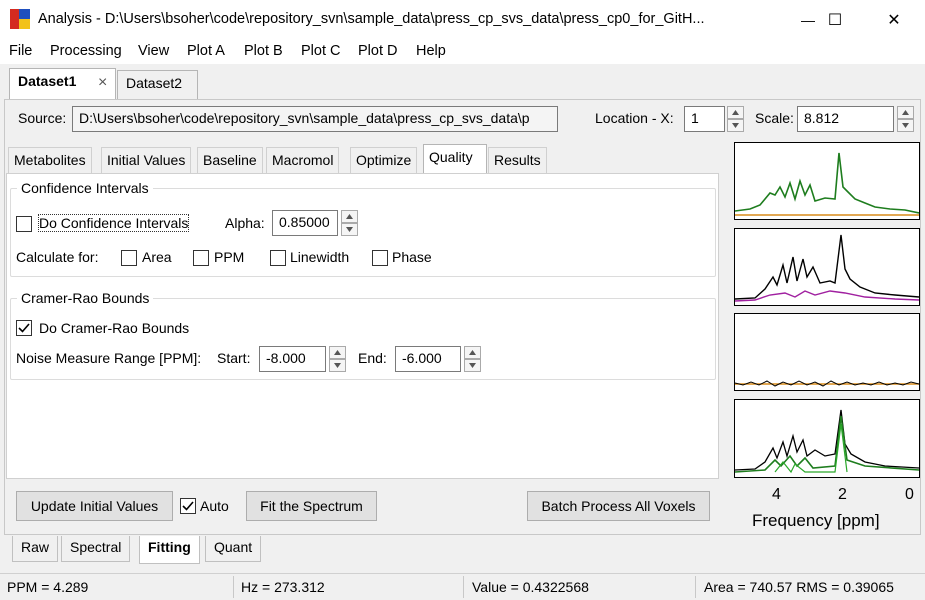 The image size is (925, 600). I want to click on menu-file: File, so click(20, 51).